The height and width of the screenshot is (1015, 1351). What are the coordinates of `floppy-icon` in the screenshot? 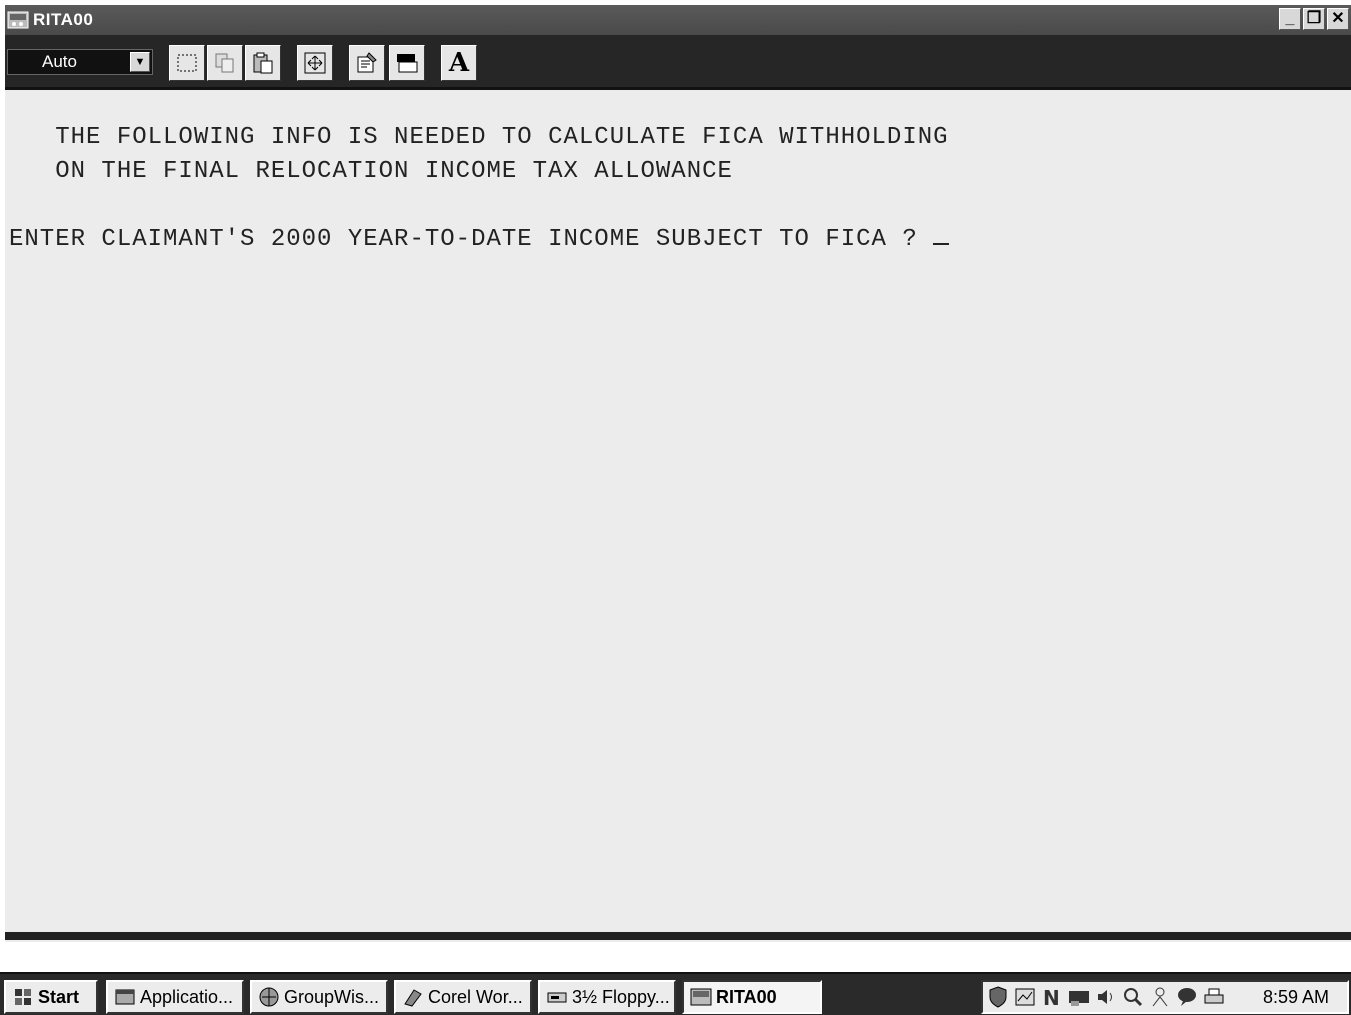 It's located at (557, 997).